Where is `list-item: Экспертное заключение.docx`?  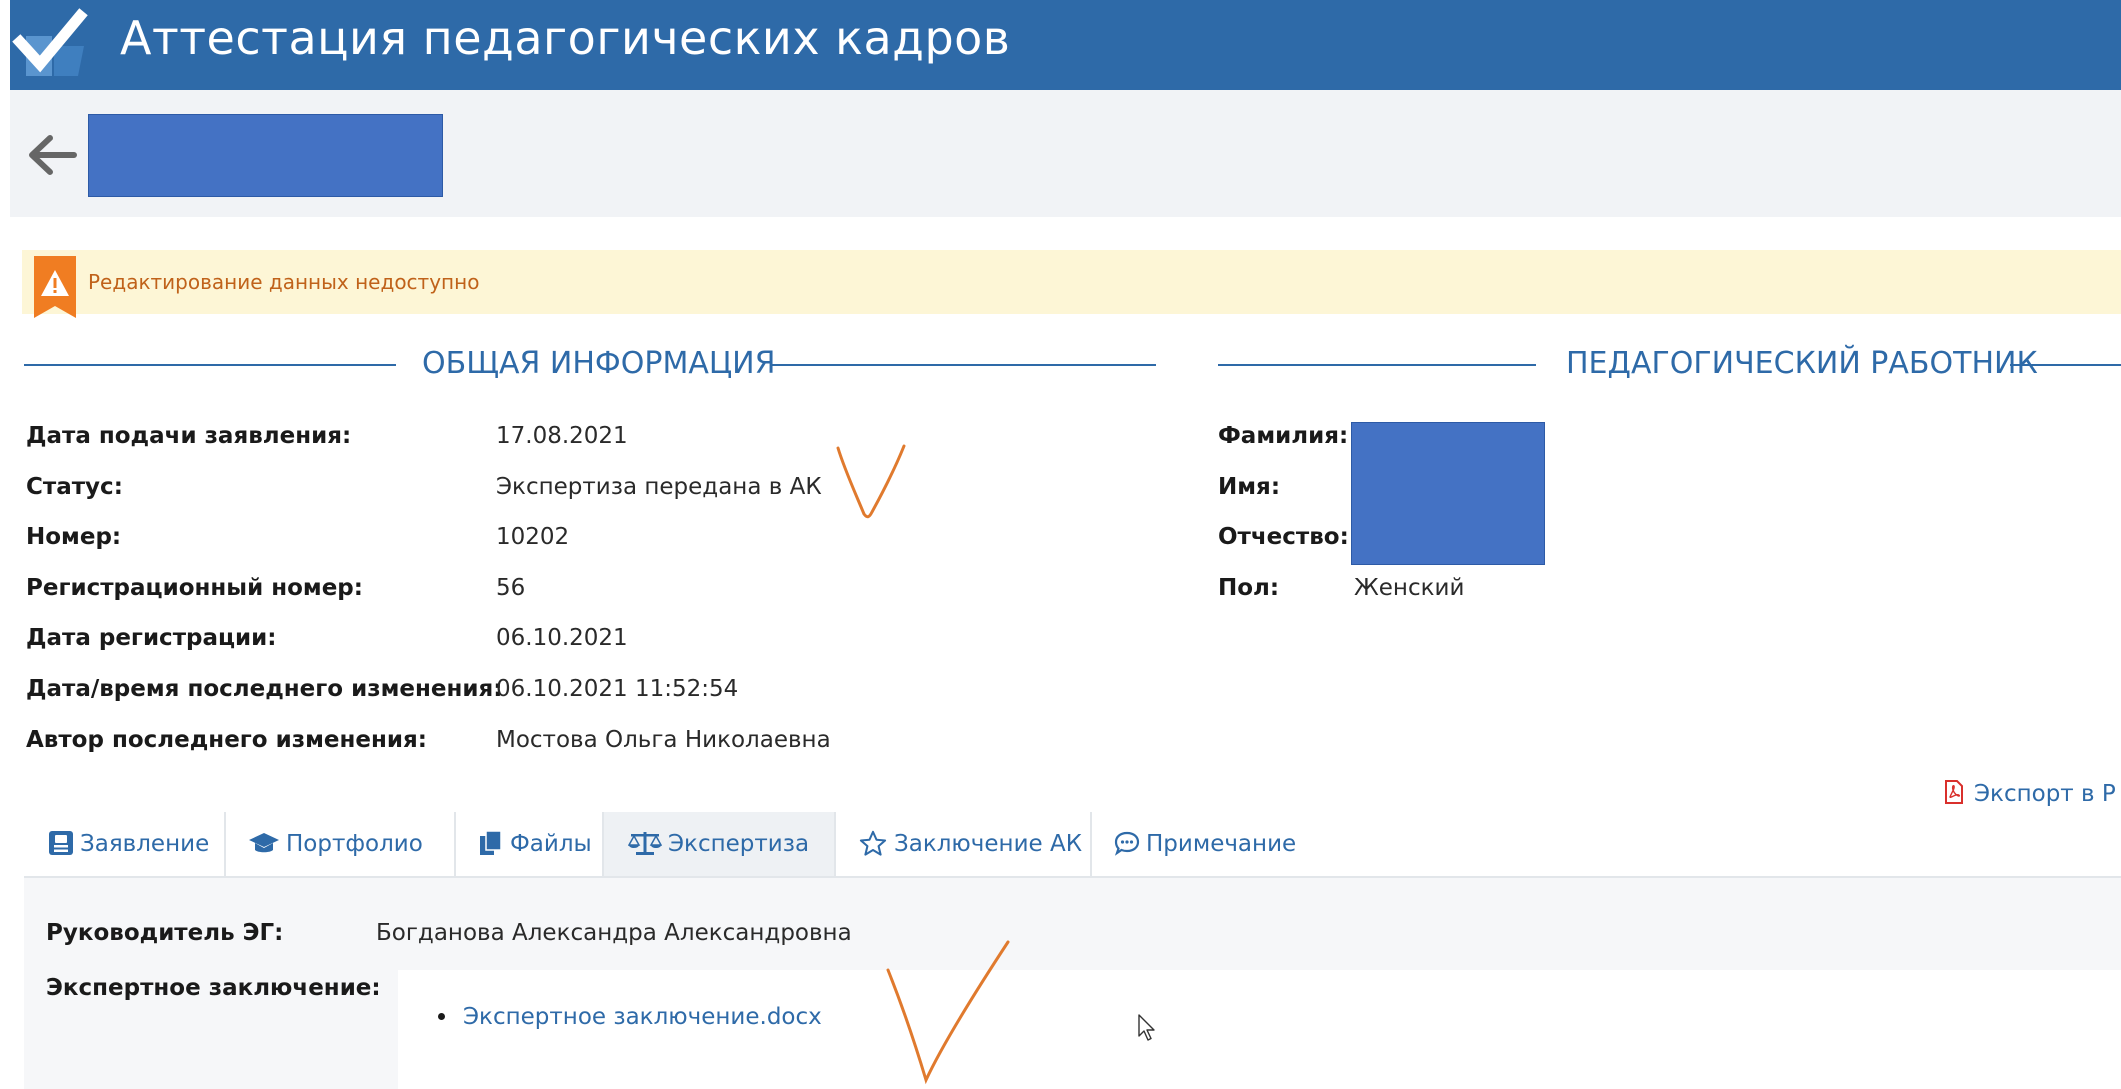 list-item: Экспертное заключение.docx is located at coordinates (630, 1017).